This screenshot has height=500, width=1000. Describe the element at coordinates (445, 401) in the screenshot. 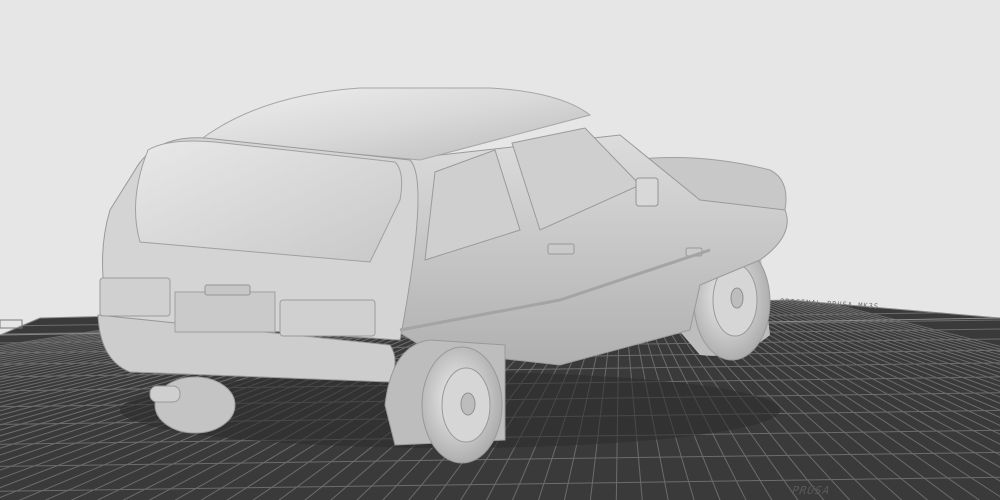

I see `wheel-rear-right` at that location.